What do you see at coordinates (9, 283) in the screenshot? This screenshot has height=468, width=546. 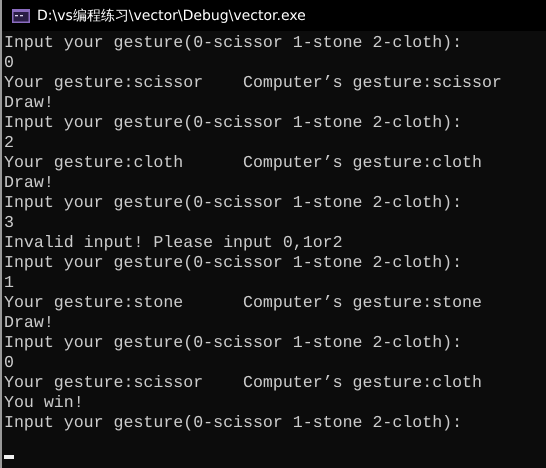 I see `console-line: 1` at bounding box center [9, 283].